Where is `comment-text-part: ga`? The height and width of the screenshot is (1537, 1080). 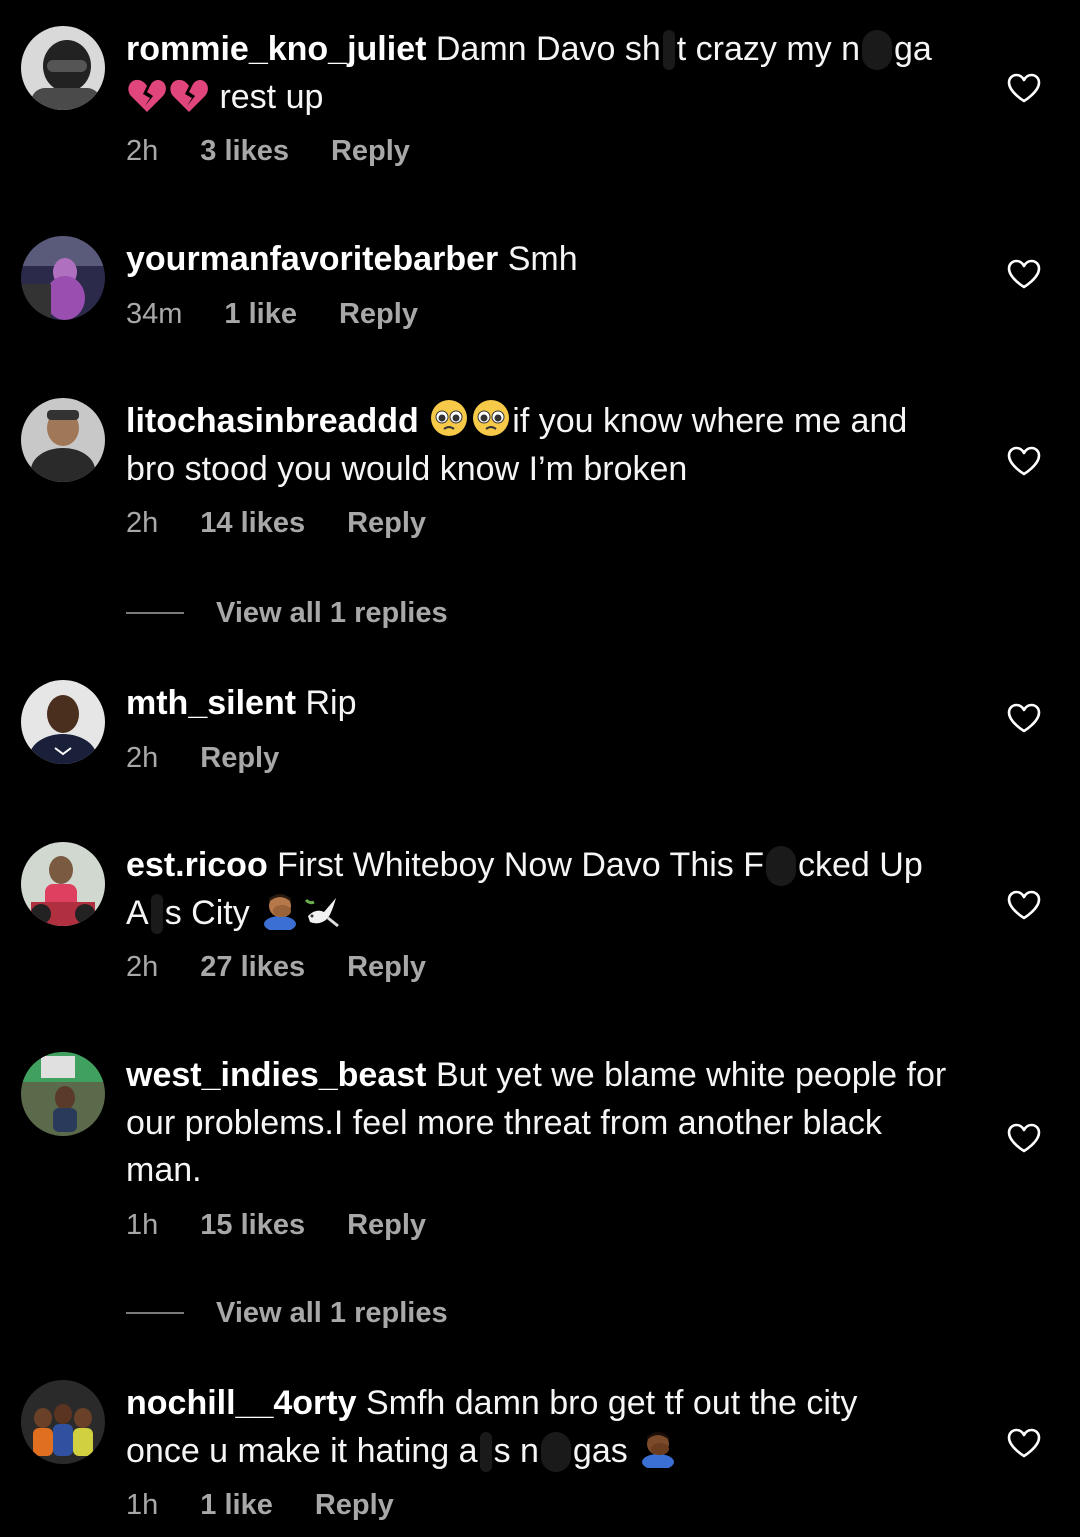
comment-text-part: ga is located at coordinates (913, 49).